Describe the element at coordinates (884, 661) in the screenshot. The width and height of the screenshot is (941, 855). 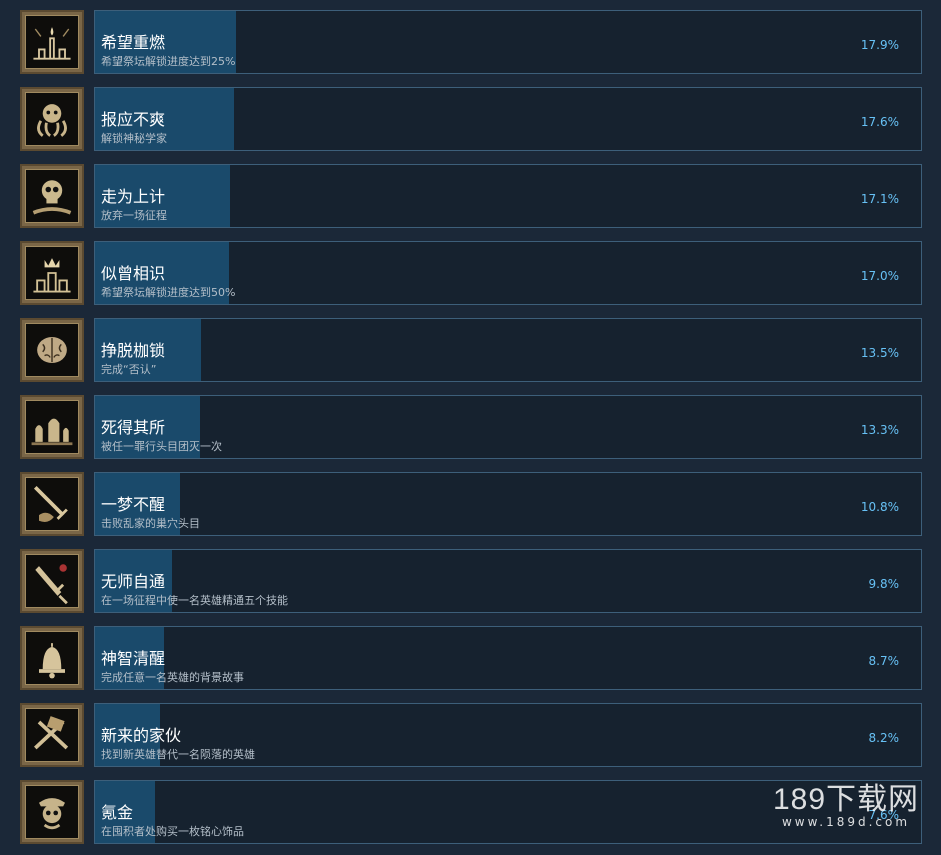
I see `unlock-percentage: 8.7%` at that location.